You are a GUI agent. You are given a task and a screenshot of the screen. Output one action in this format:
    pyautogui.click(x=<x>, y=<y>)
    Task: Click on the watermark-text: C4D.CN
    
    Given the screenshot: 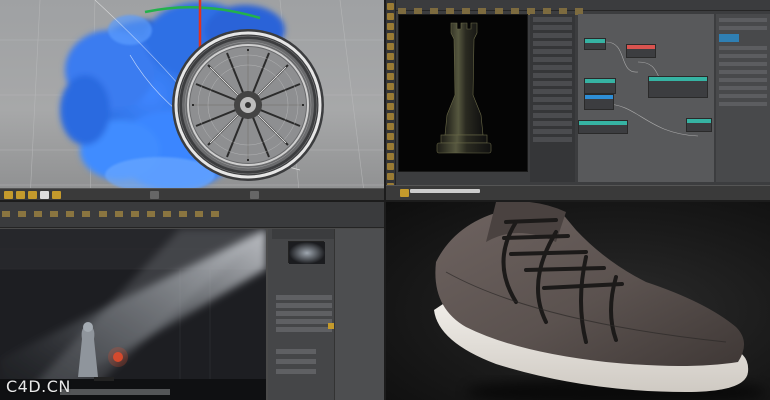 What is the action you would take?
    pyautogui.click(x=38, y=386)
    